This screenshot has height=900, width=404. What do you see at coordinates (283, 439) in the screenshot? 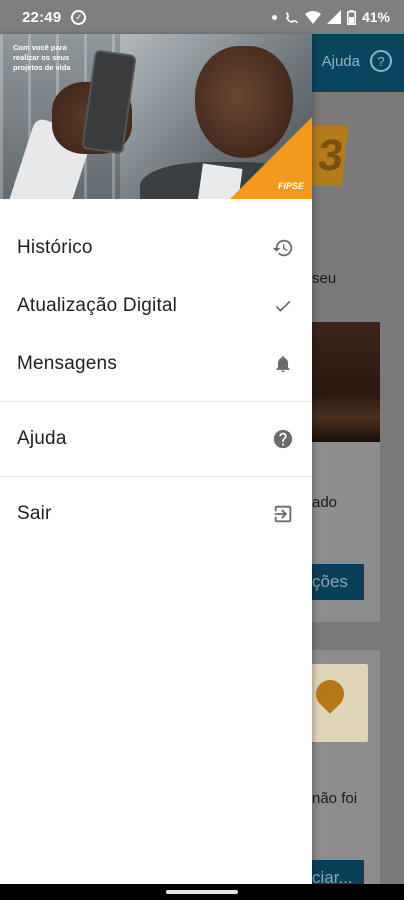
I see `help-circle-icon` at bounding box center [283, 439].